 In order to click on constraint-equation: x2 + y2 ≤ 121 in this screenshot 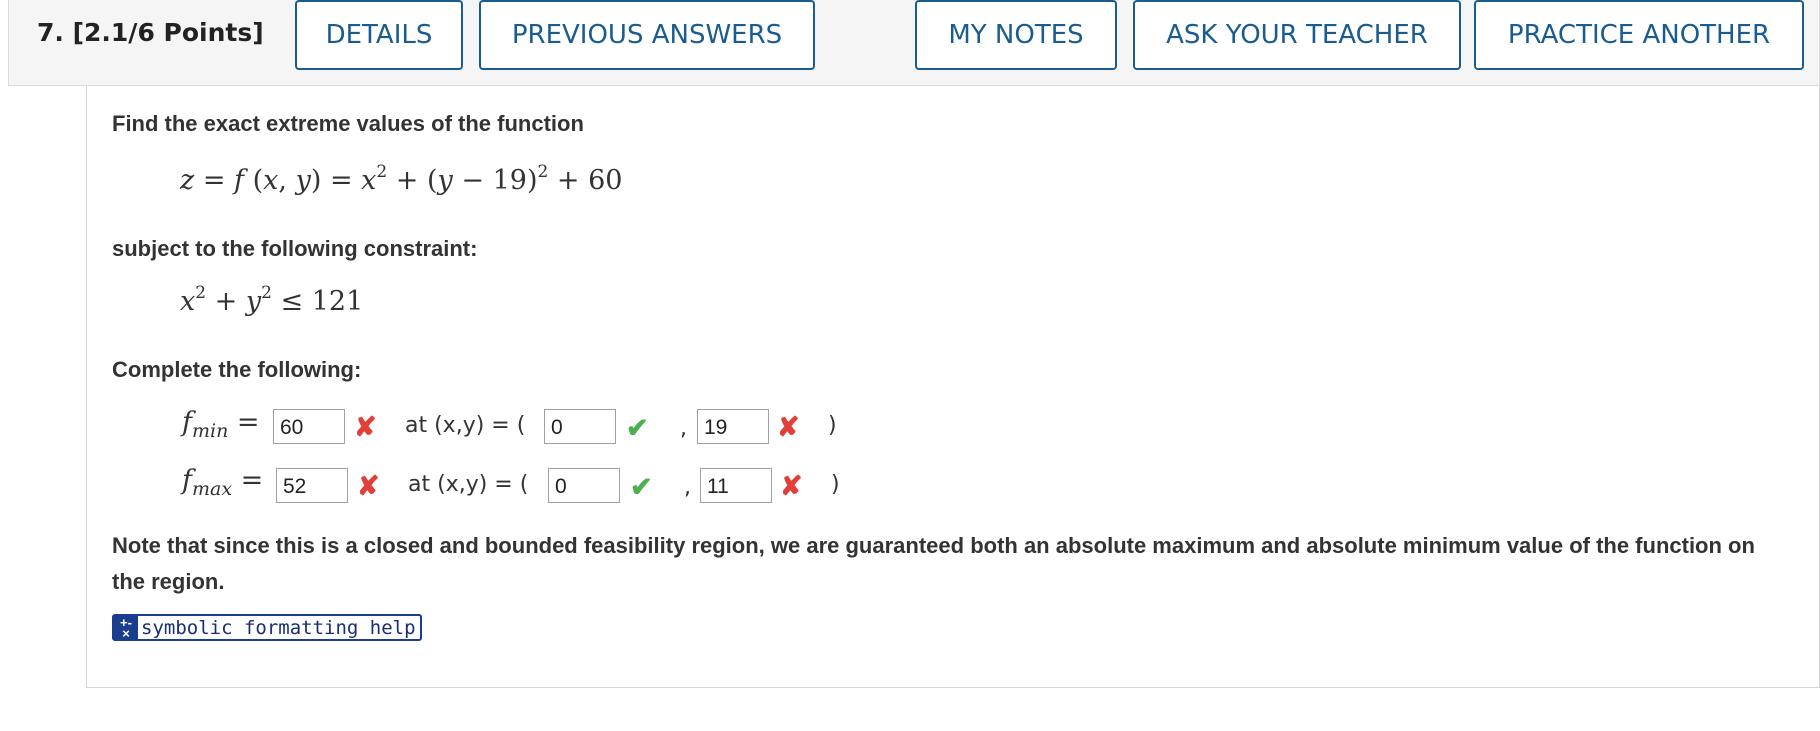, I will do `click(272, 300)`.